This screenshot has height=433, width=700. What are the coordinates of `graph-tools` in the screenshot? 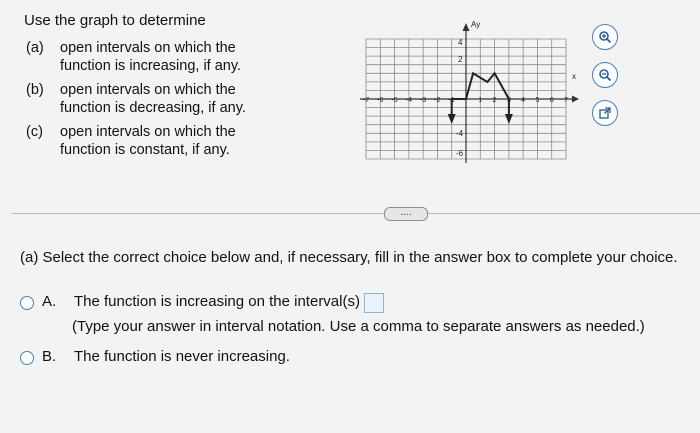 It's located at (608, 81).